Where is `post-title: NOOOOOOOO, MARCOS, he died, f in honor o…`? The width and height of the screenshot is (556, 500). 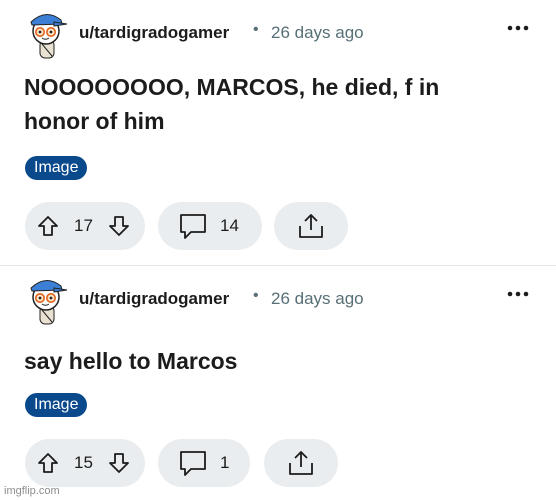 post-title: NOOOOOOOO, MARCOS, he died, f in honor o… is located at coordinates (279, 104).